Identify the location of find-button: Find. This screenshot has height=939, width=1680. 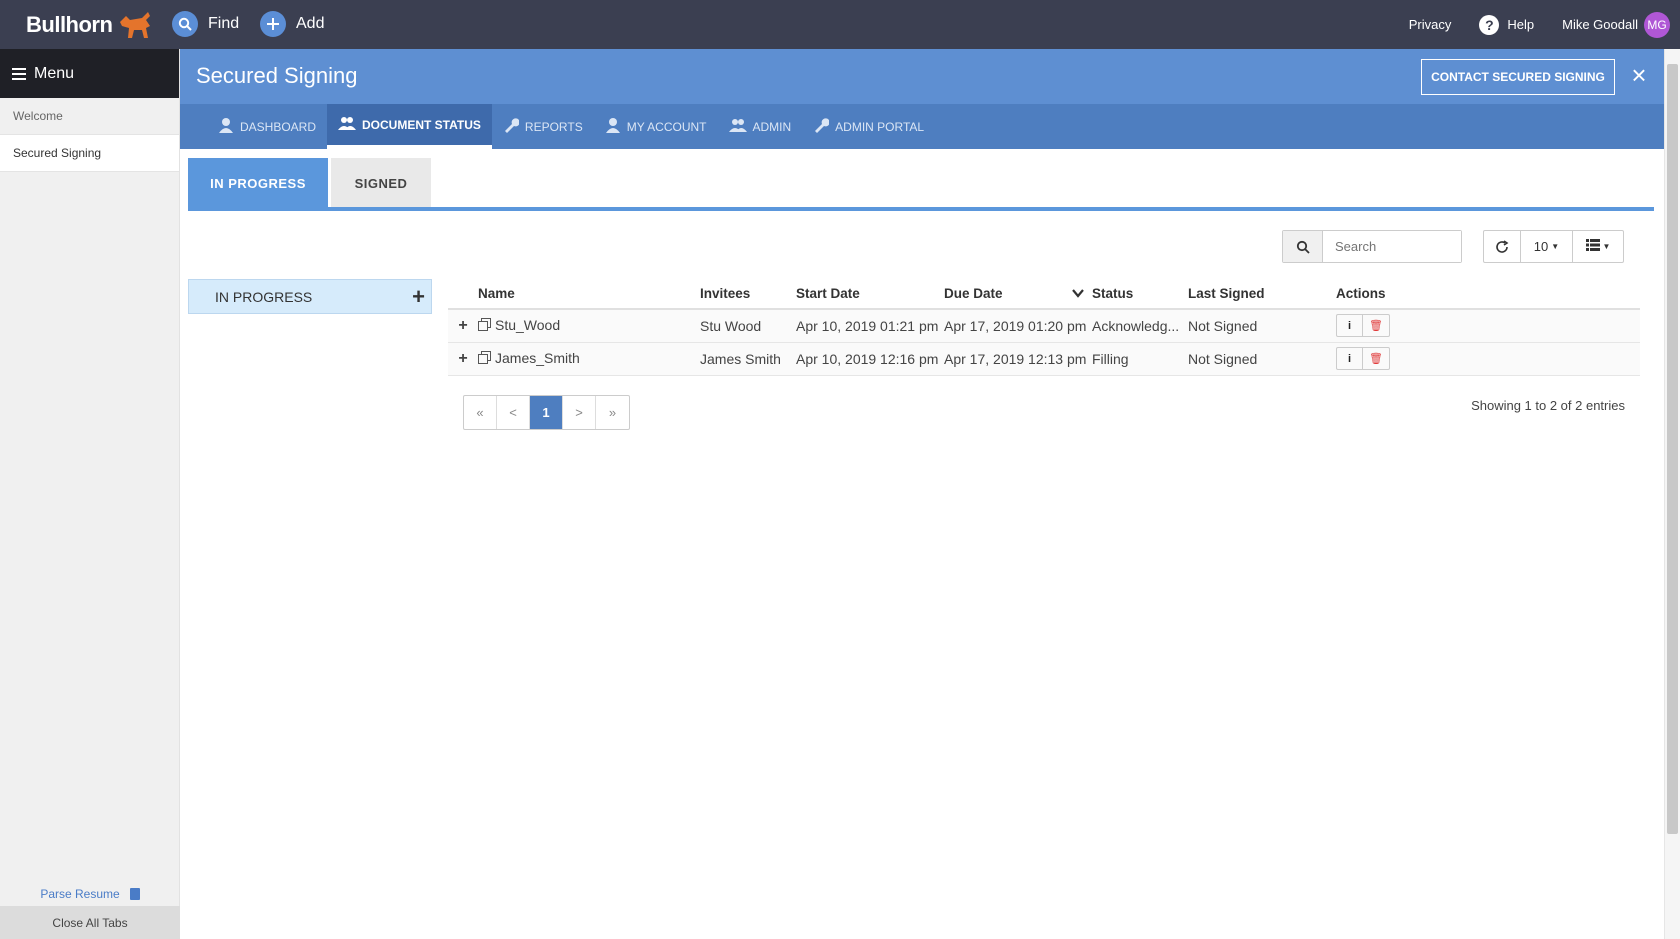
(205, 24).